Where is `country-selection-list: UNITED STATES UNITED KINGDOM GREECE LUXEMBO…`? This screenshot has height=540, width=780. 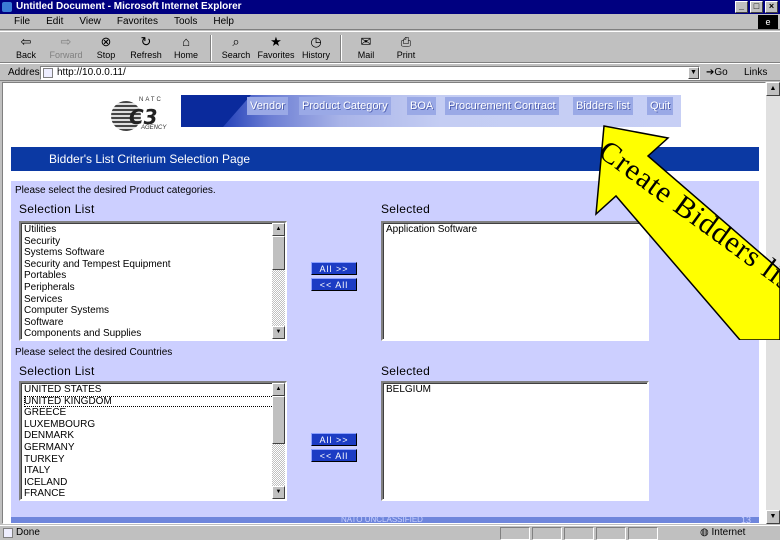
country-selection-list: UNITED STATES UNITED KINGDOM GREECE LUXEMBO… is located at coordinates (153, 441).